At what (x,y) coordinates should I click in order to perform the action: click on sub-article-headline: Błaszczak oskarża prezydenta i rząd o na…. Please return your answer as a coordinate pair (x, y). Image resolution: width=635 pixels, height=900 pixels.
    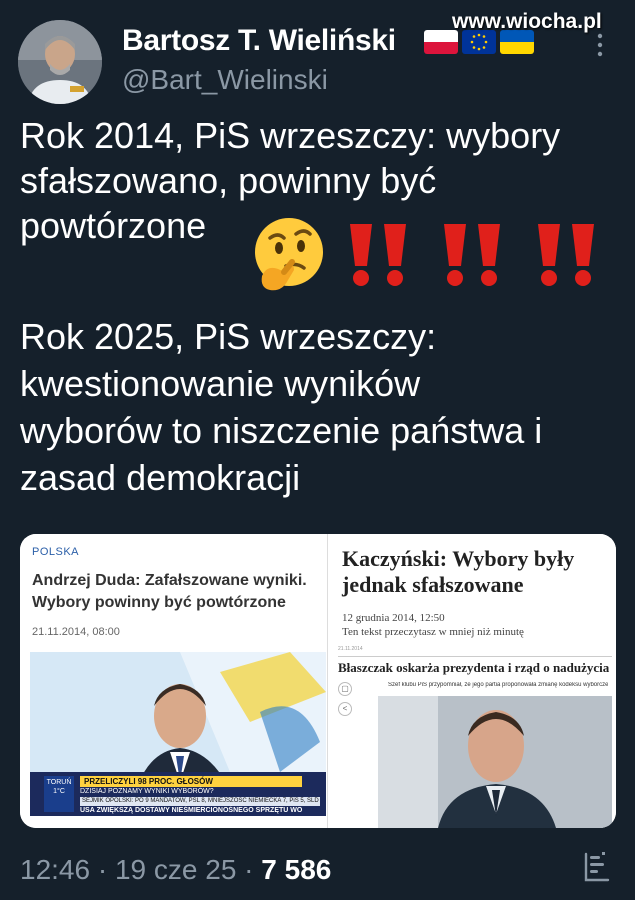
    Looking at the image, I should click on (475, 666).